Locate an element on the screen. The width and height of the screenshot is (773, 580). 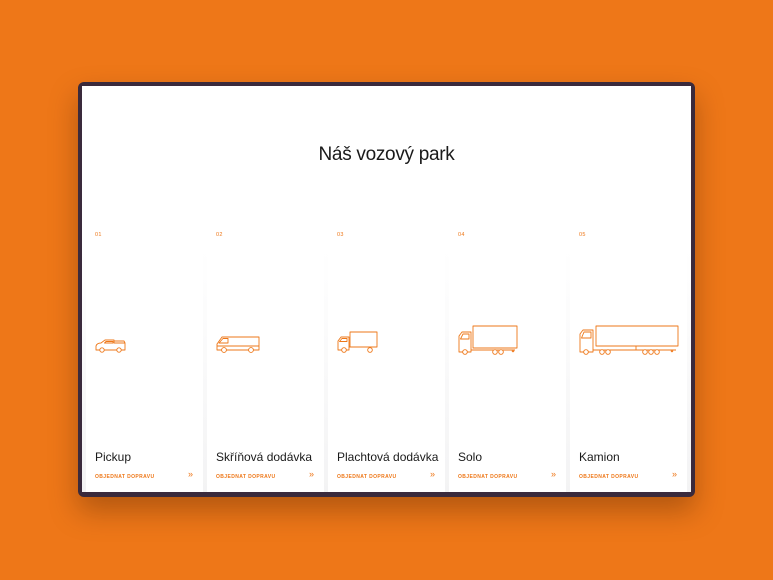
vehicle-card-pickup: 01 Pickup OBJEDNAT DOPRAVU » is located at coordinates (144, 357).